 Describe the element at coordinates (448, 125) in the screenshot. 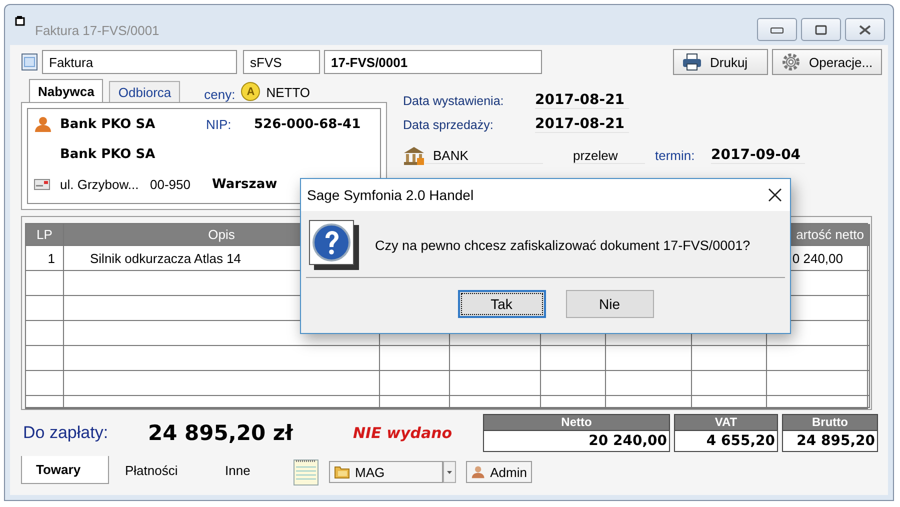

I see `sale-date-label: Data sprzedaży:` at that location.